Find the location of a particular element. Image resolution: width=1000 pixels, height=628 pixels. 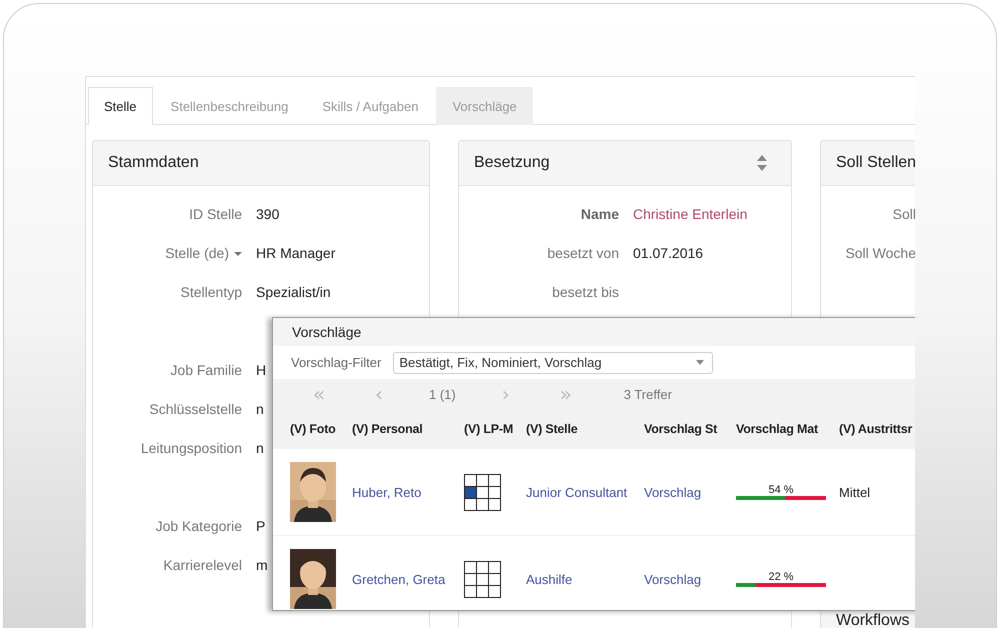

field-label: besetzt bis is located at coordinates (585, 292).